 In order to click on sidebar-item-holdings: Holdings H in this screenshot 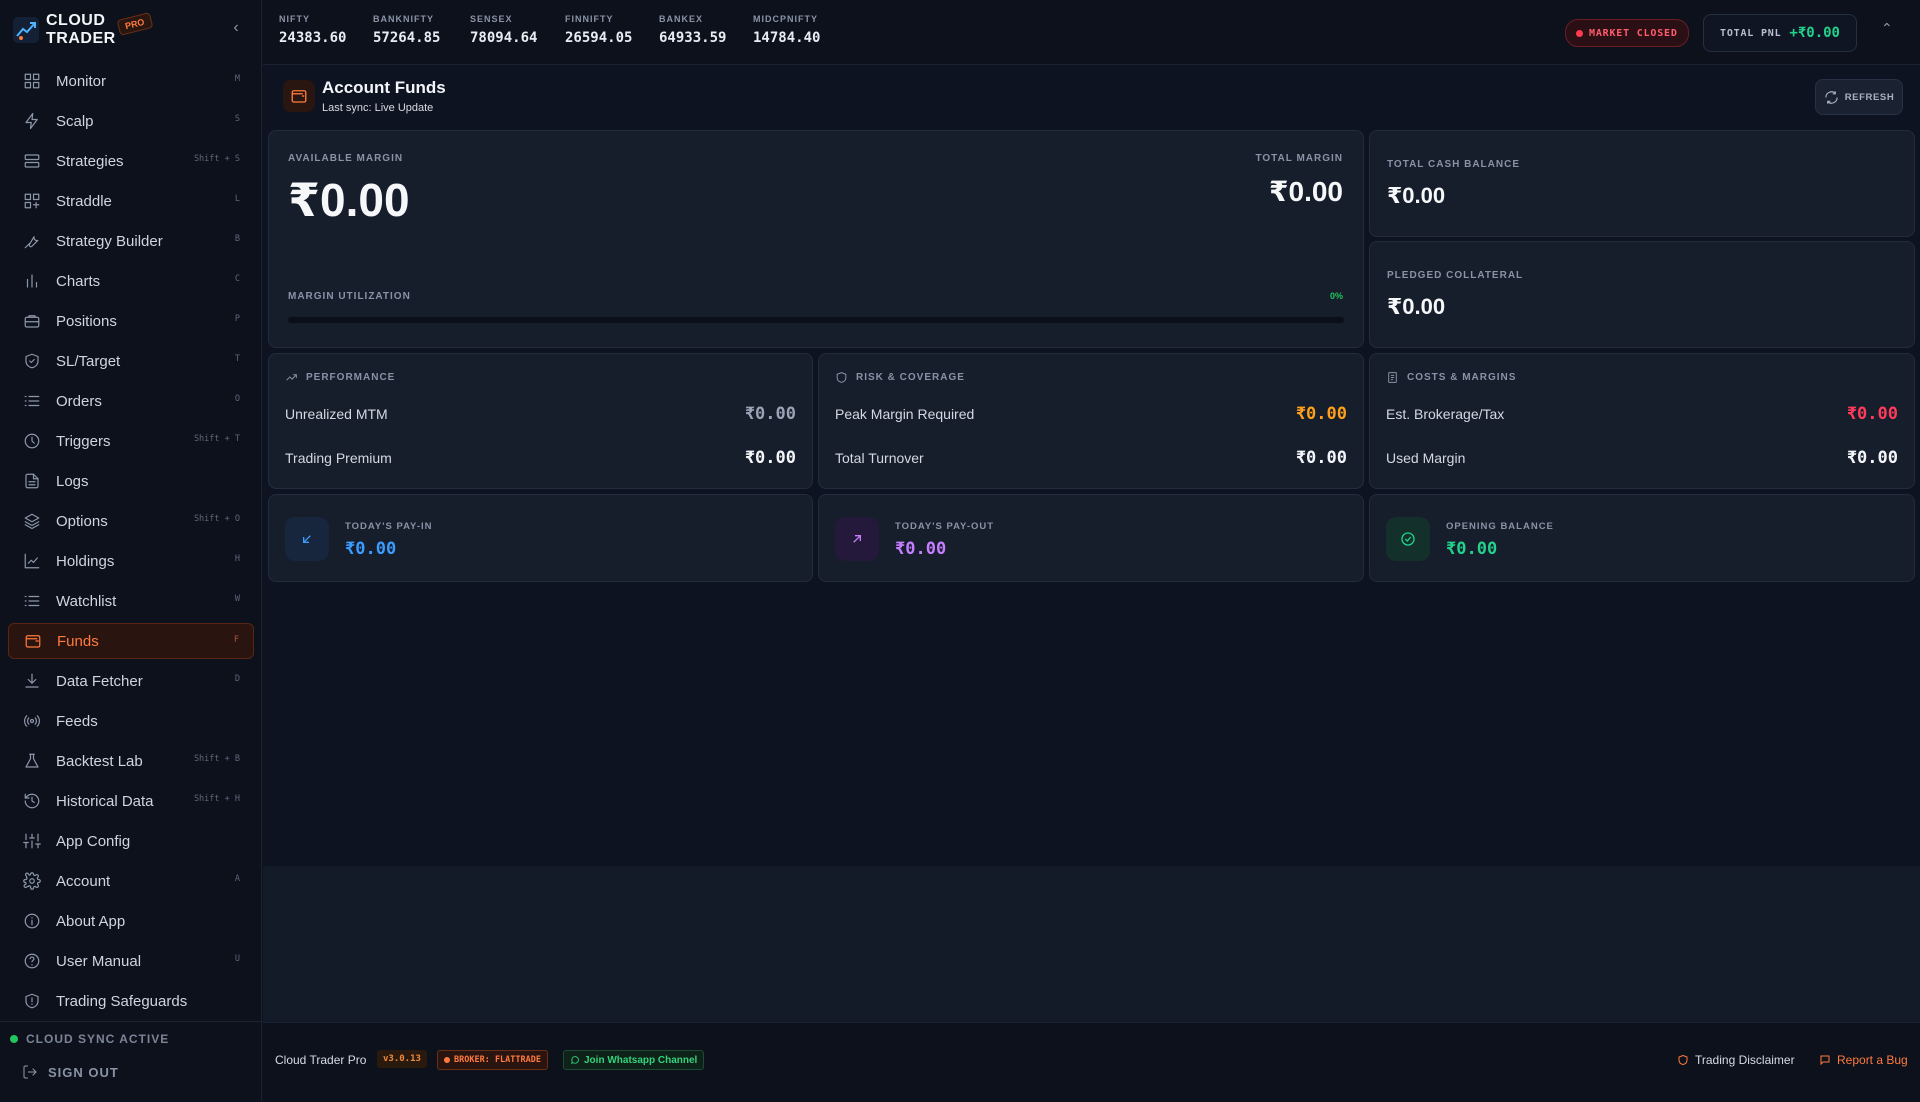, I will do `click(131, 561)`.